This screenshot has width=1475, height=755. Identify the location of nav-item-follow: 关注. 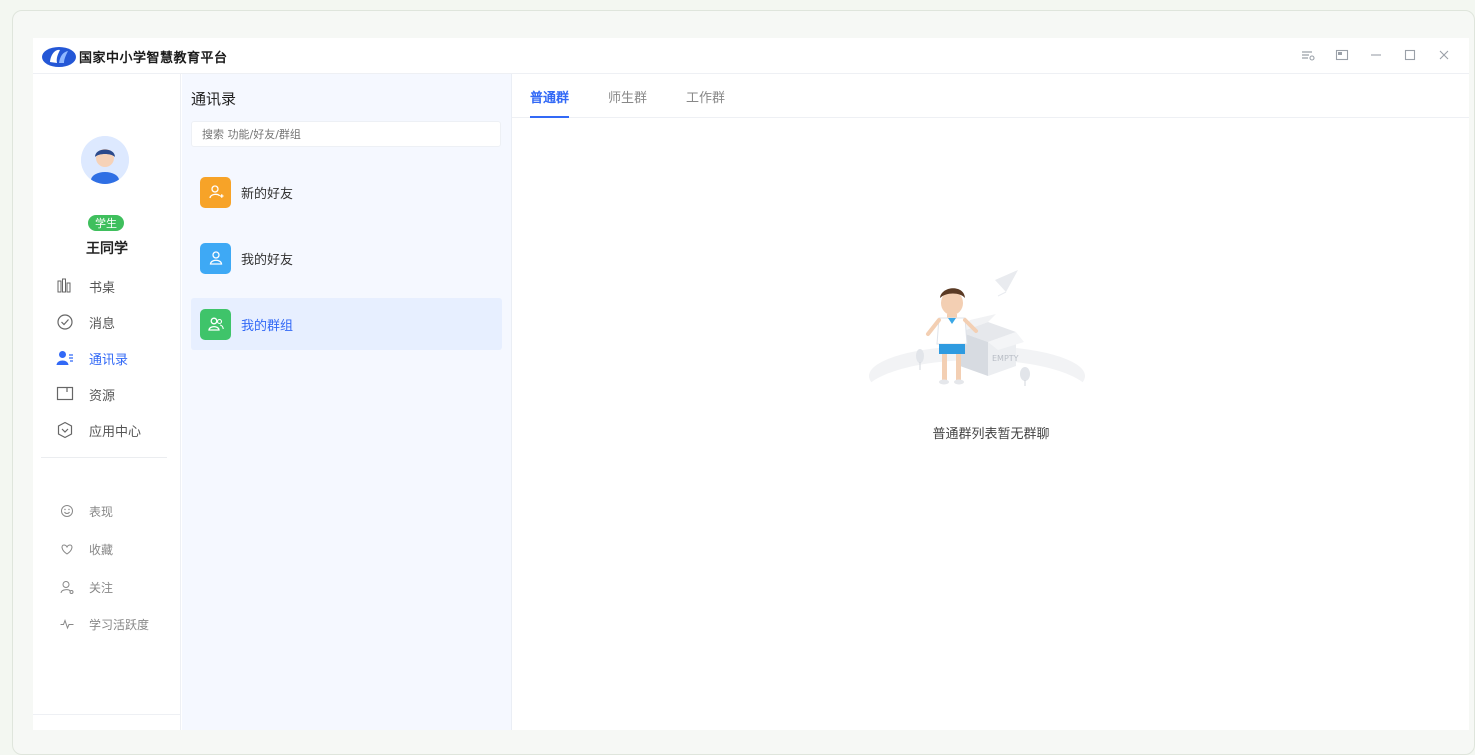
(86, 587).